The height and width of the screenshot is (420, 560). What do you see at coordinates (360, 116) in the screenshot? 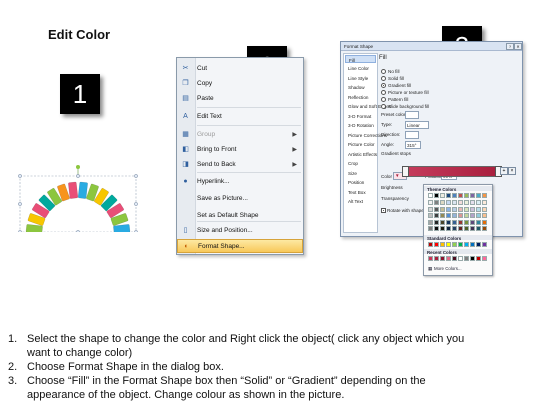
I see `category-3-d-format: 3-D Format` at bounding box center [360, 116].